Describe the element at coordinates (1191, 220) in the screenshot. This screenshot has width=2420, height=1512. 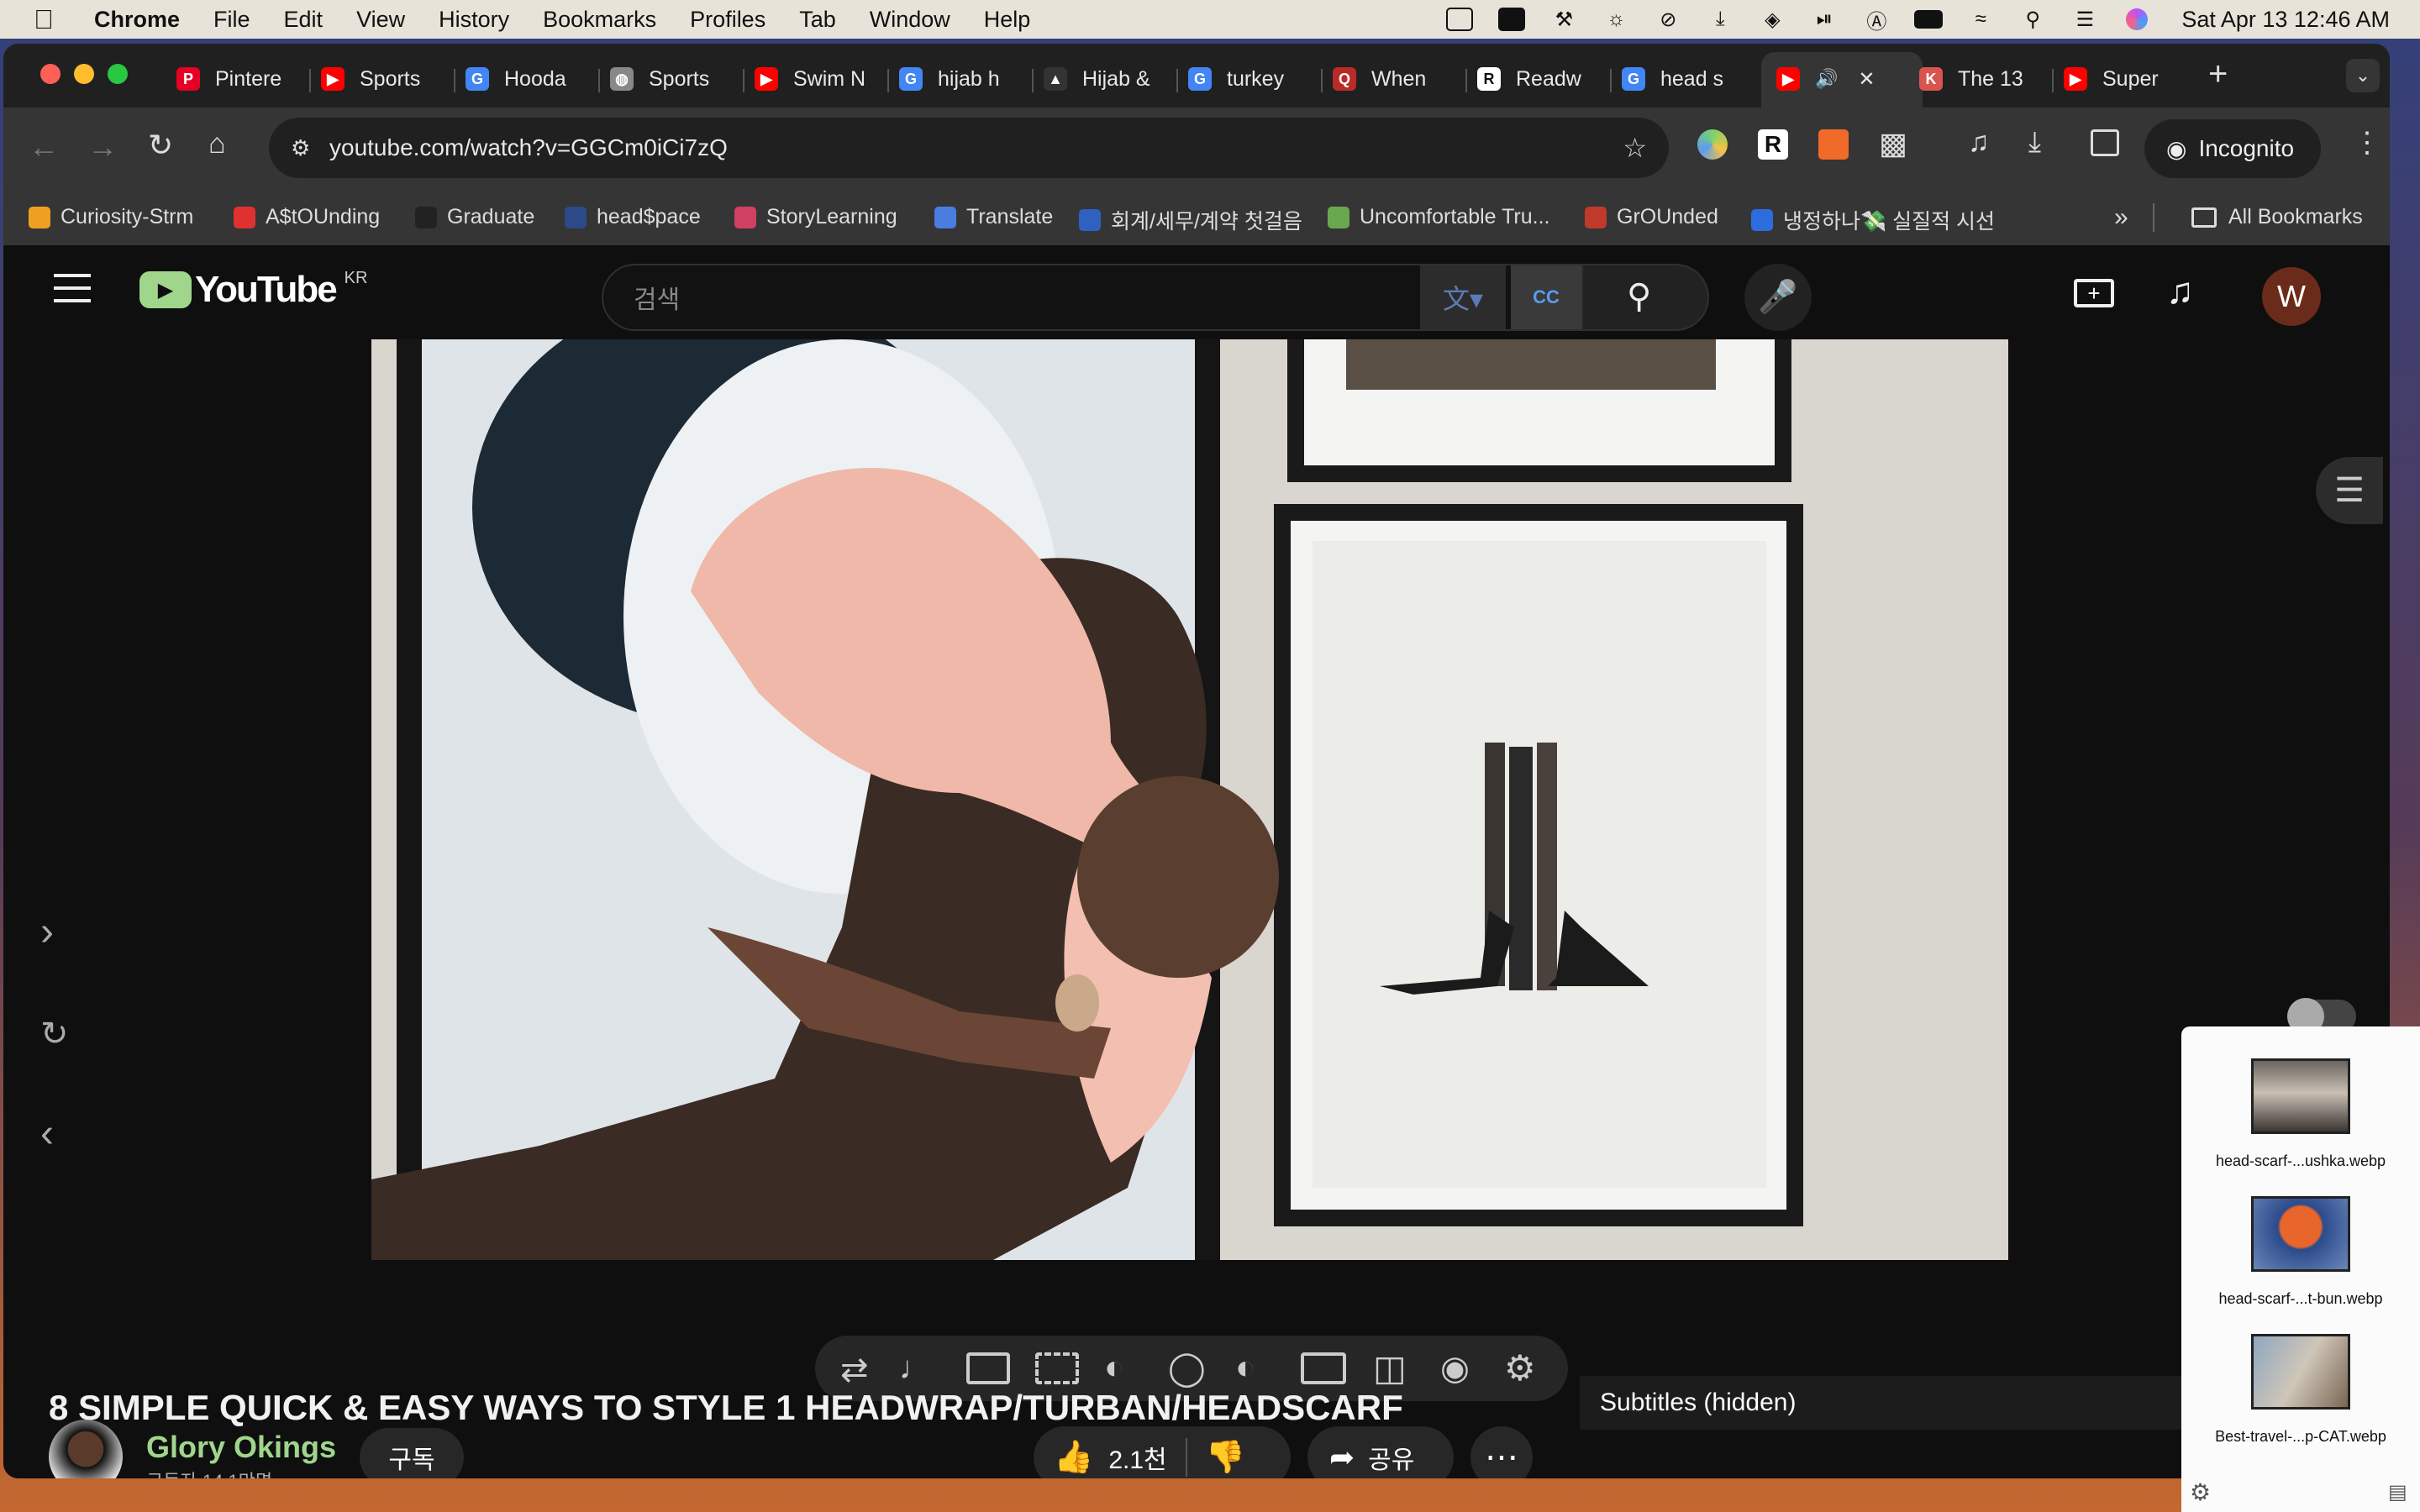
I see `bookmark-item: 회계/세무/계약 첫걸음` at that location.